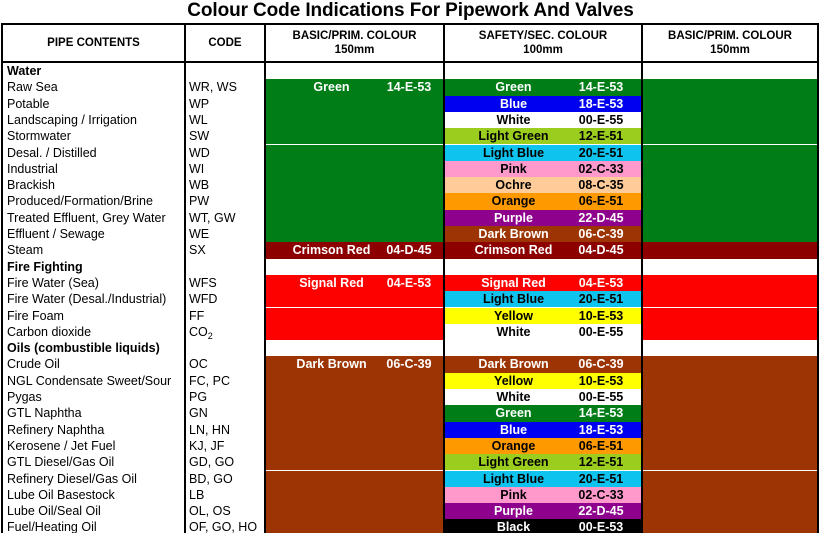  I want to click on pipe-contents-cell: Water, so click(24, 71).